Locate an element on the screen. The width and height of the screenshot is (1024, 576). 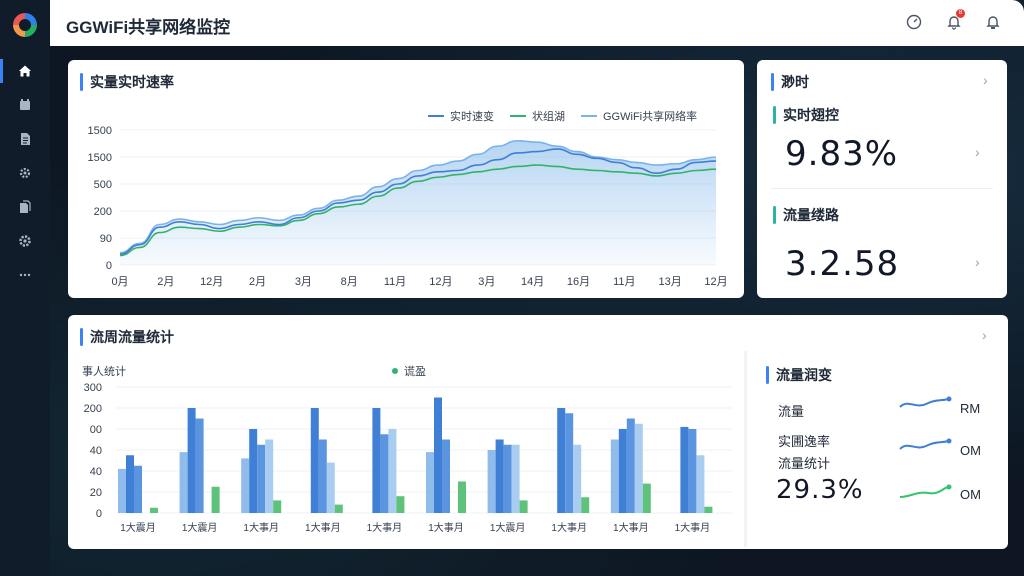
user-icon is located at coordinates (993, 22).